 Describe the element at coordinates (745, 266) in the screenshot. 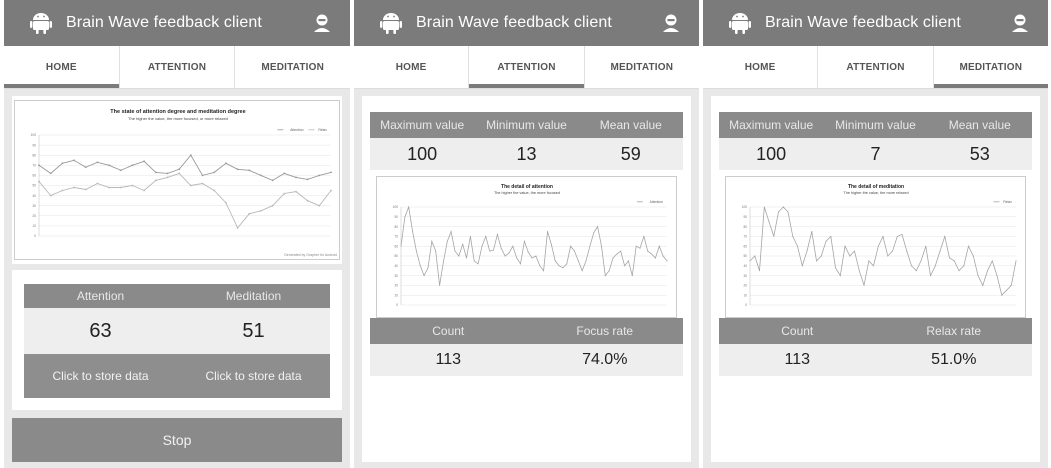

I see `y-tick-label: 40` at that location.